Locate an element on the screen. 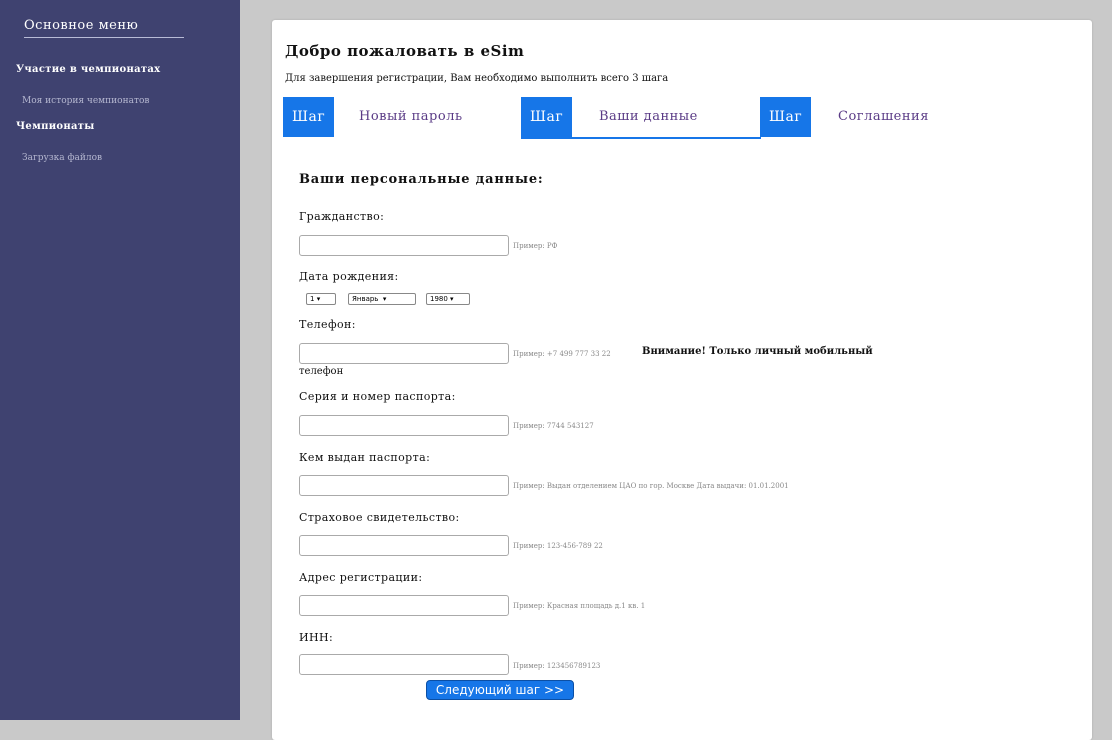  birth-year-select: 1980 ▾ is located at coordinates (448, 299).